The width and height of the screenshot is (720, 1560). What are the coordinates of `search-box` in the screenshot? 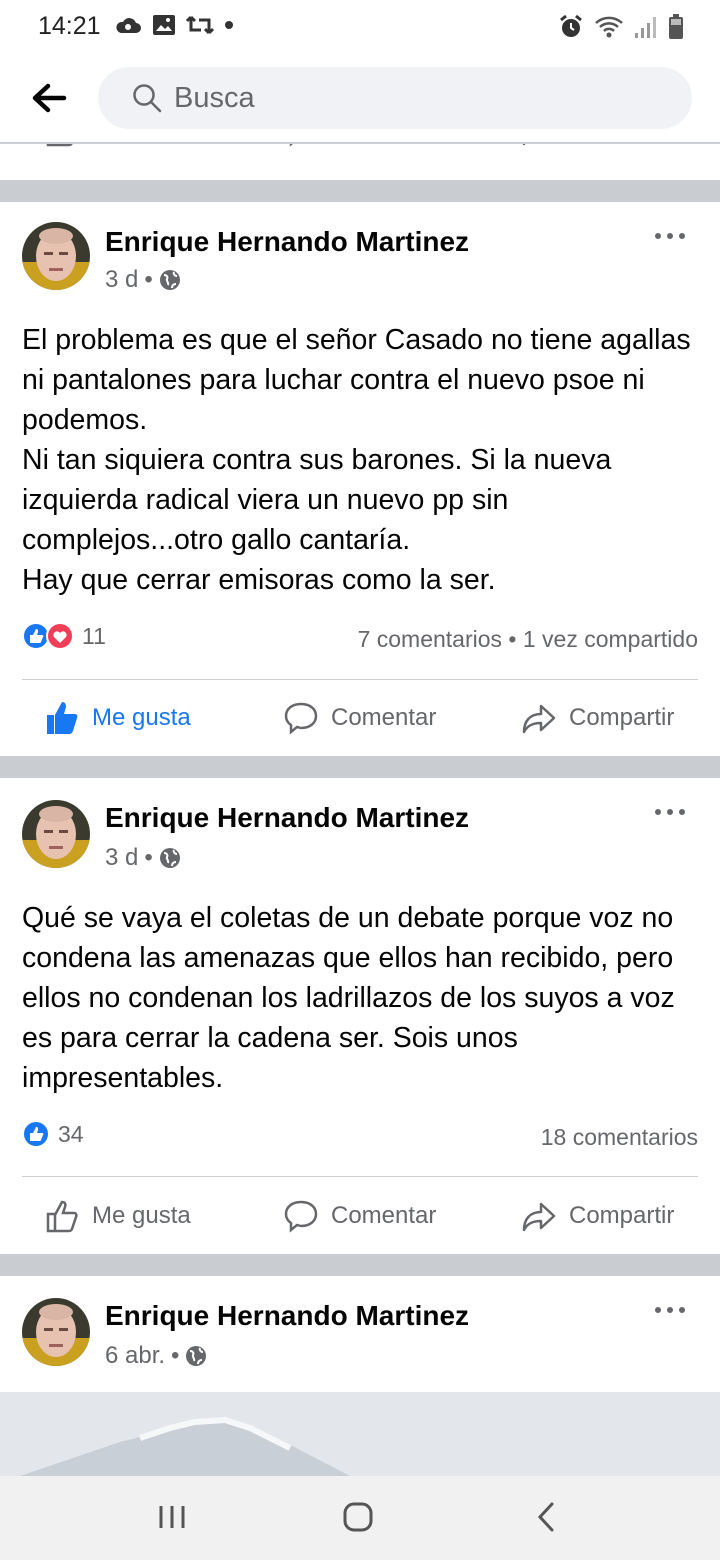 It's located at (395, 98).